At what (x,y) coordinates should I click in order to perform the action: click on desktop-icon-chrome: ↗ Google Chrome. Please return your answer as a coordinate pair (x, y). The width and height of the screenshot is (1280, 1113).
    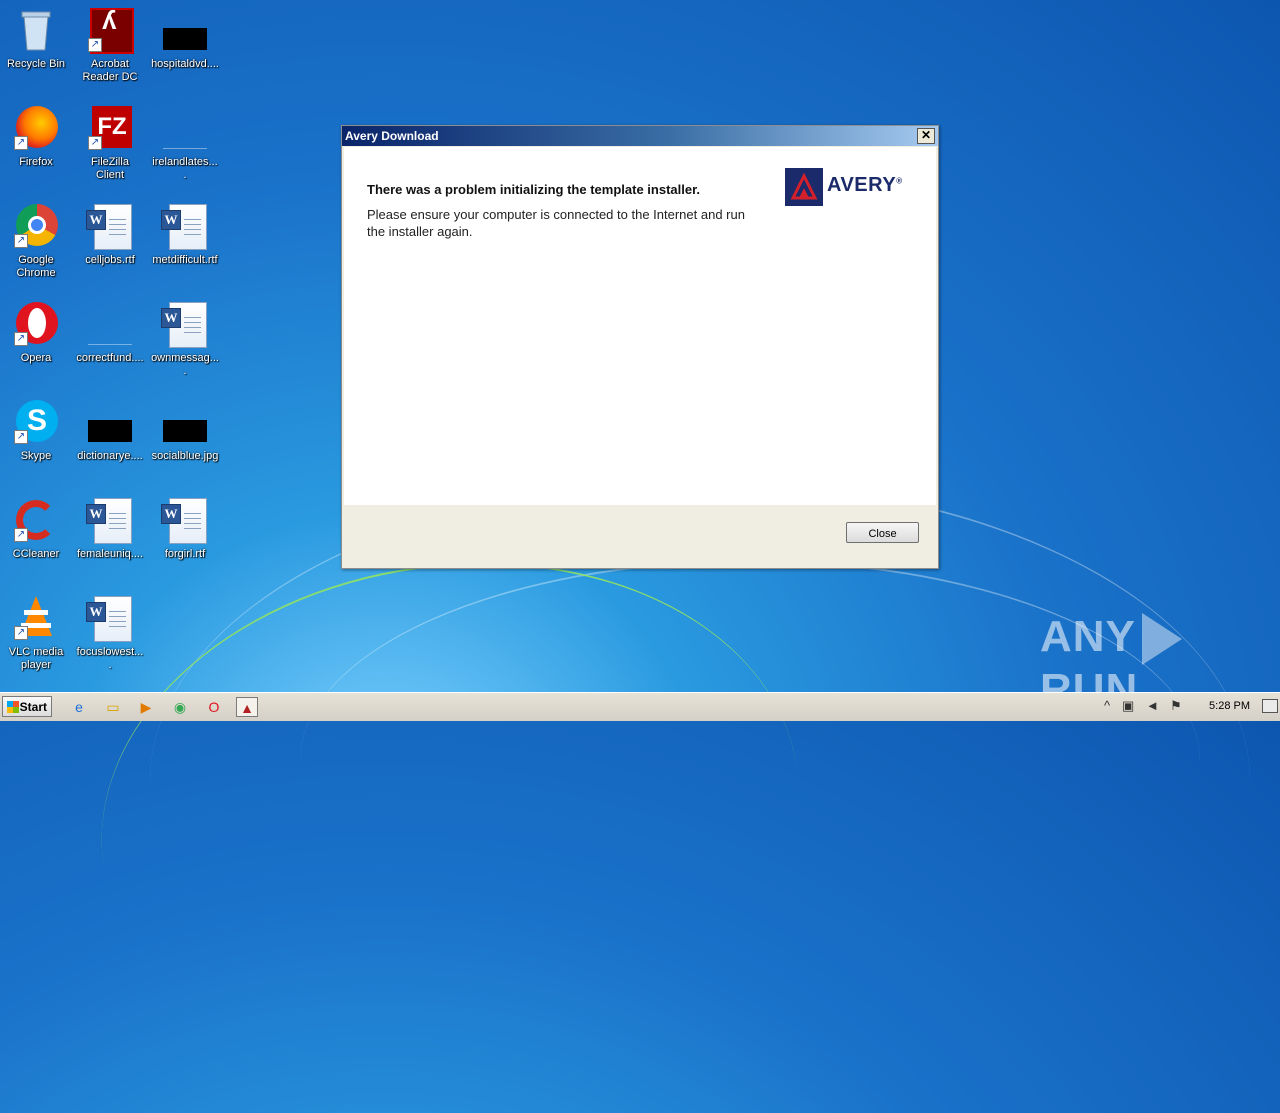
    Looking at the image, I should click on (36, 241).